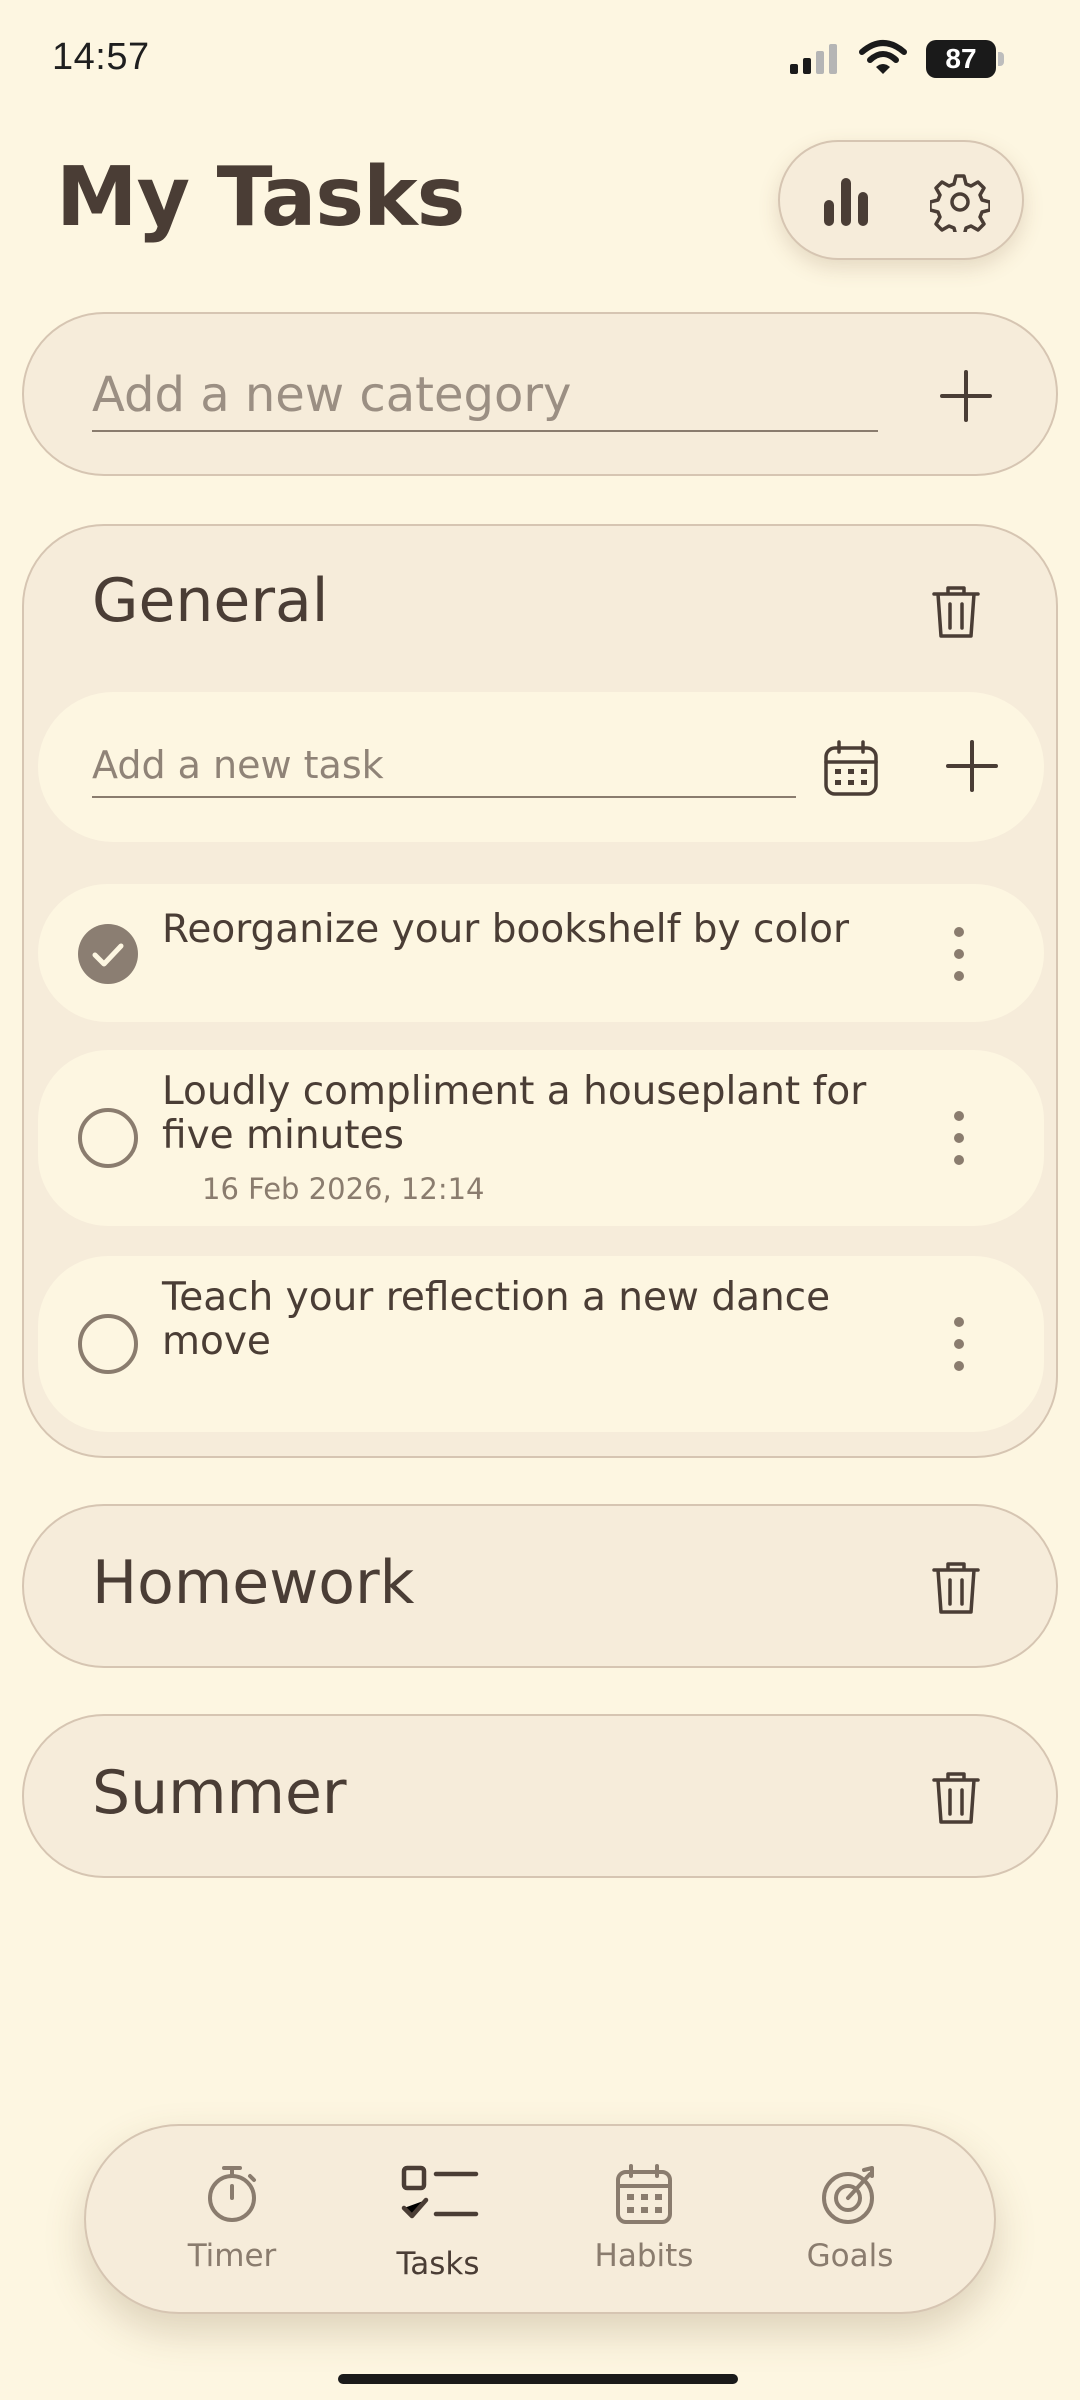  What do you see at coordinates (901, 200) in the screenshot?
I see `header-actions` at bounding box center [901, 200].